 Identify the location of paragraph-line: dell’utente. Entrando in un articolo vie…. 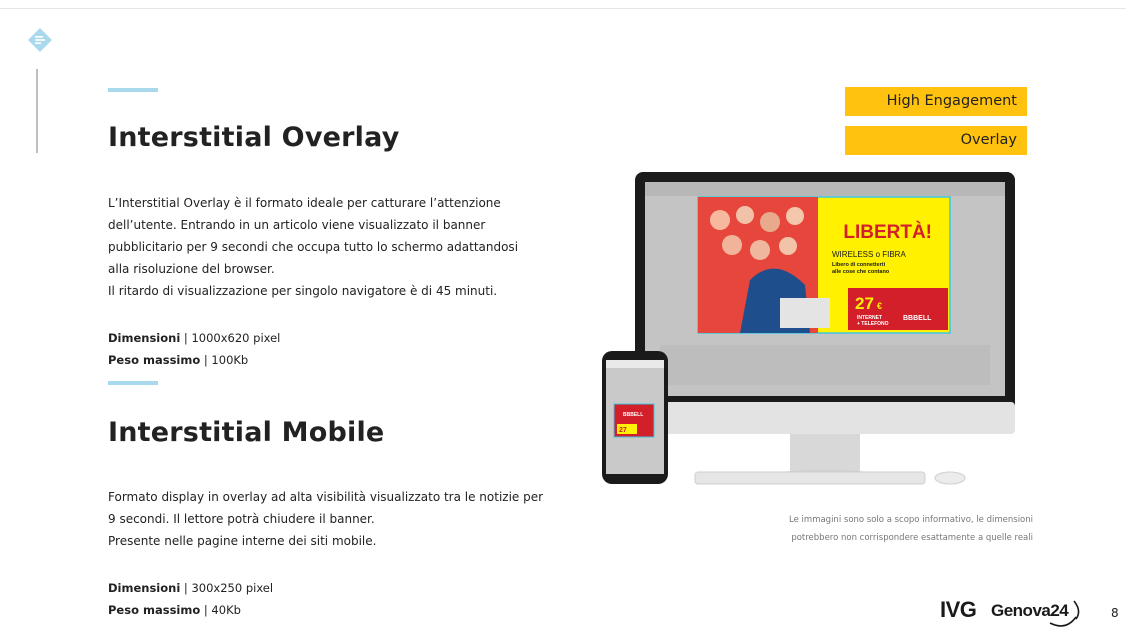
(297, 225).